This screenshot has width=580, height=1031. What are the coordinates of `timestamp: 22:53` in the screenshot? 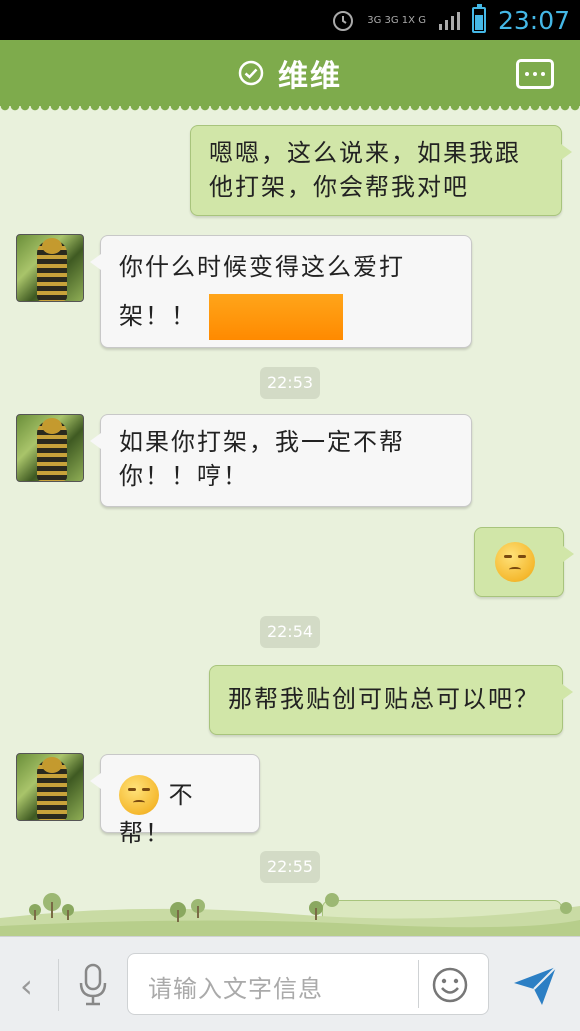 It's located at (290, 383).